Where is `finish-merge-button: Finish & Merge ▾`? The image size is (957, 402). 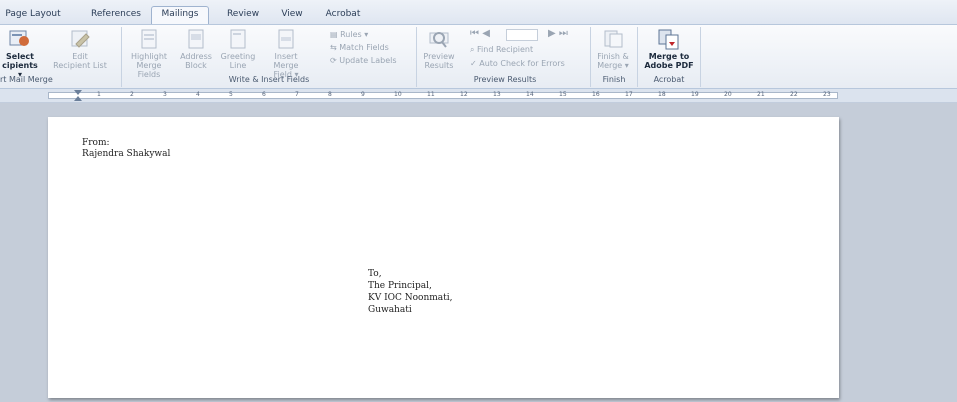 finish-merge-button: Finish & Merge ▾ is located at coordinates (613, 49).